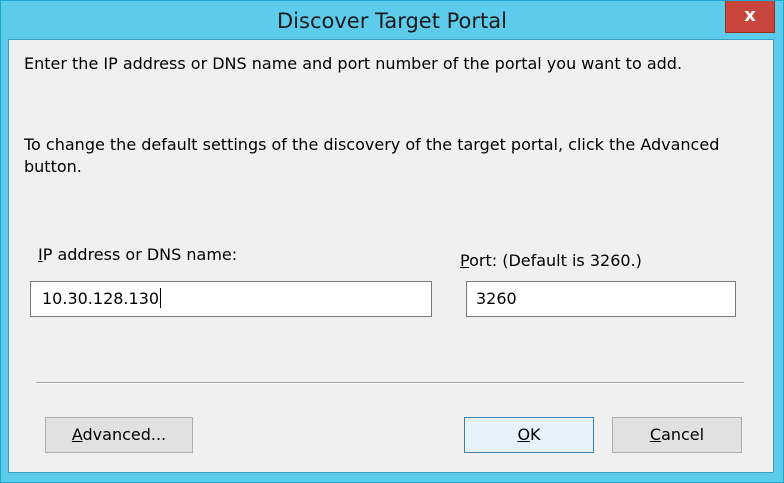 This screenshot has height=483, width=784. I want to click on ip-label-text: P address or DNS name:, so click(140, 254).